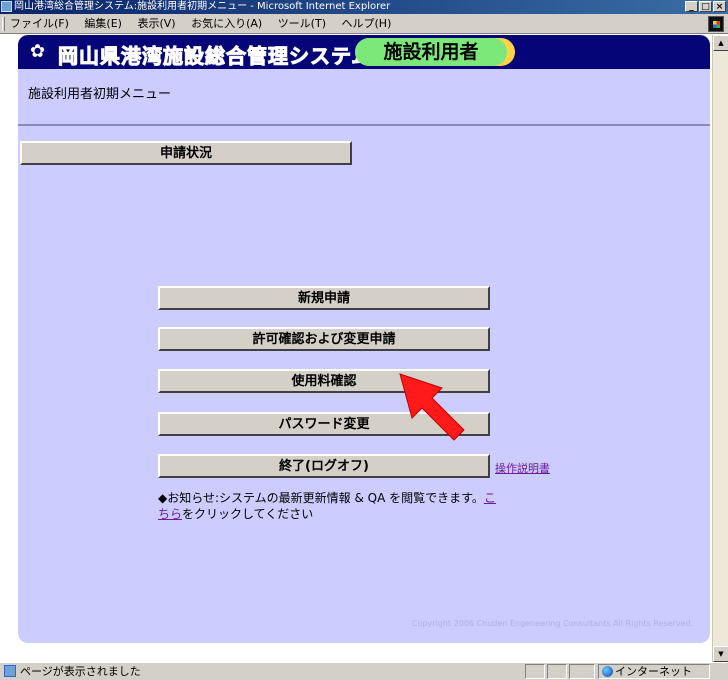  What do you see at coordinates (186, 153) in the screenshot?
I see `application-status-button: 申請状況` at bounding box center [186, 153].